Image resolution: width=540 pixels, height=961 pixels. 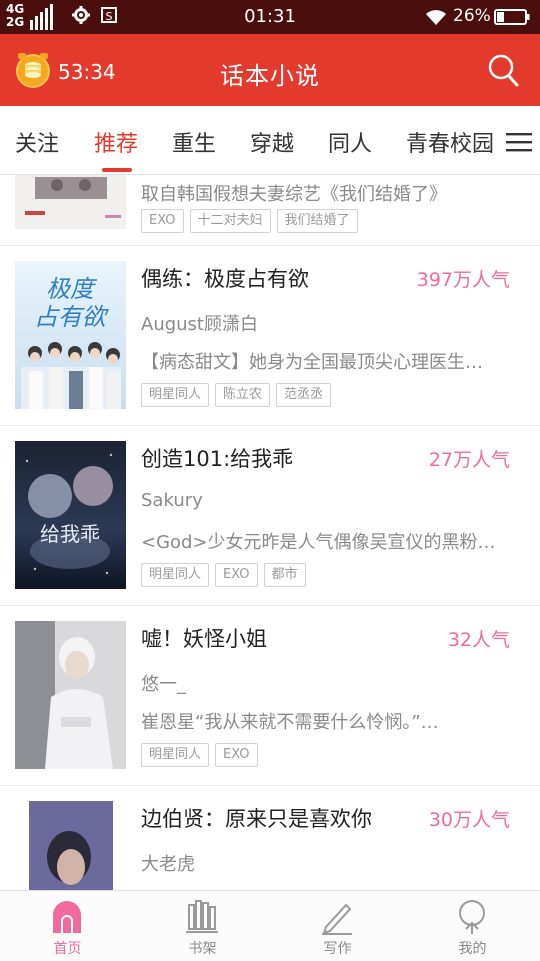 I want to click on book-item: 取自韩国假想夫妻综艺《我们结婚了》 EXO 十二对夫妇 我们结婚了, so click(x=270, y=210).